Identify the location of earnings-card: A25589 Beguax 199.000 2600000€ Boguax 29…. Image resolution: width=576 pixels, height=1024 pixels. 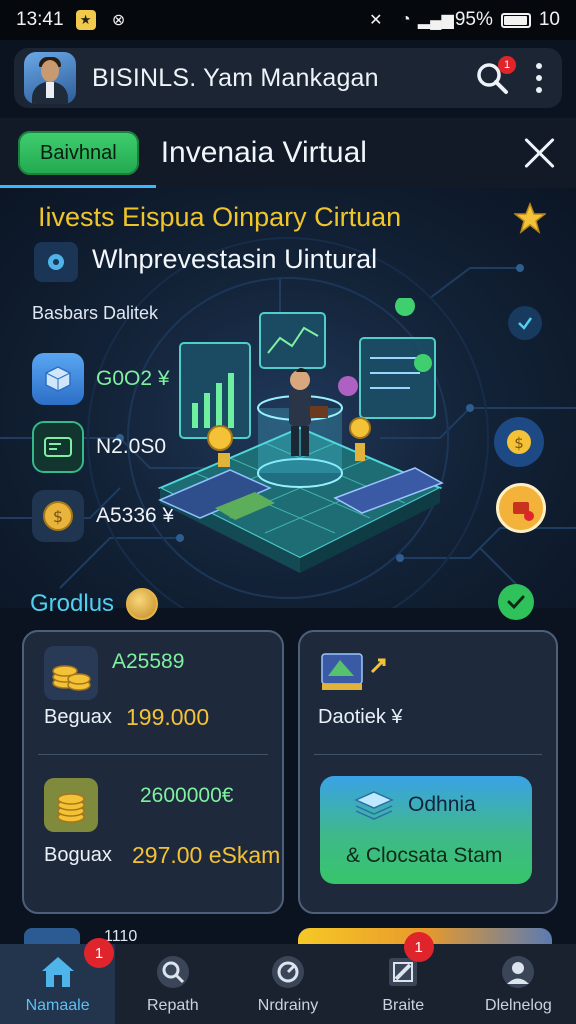
(153, 772).